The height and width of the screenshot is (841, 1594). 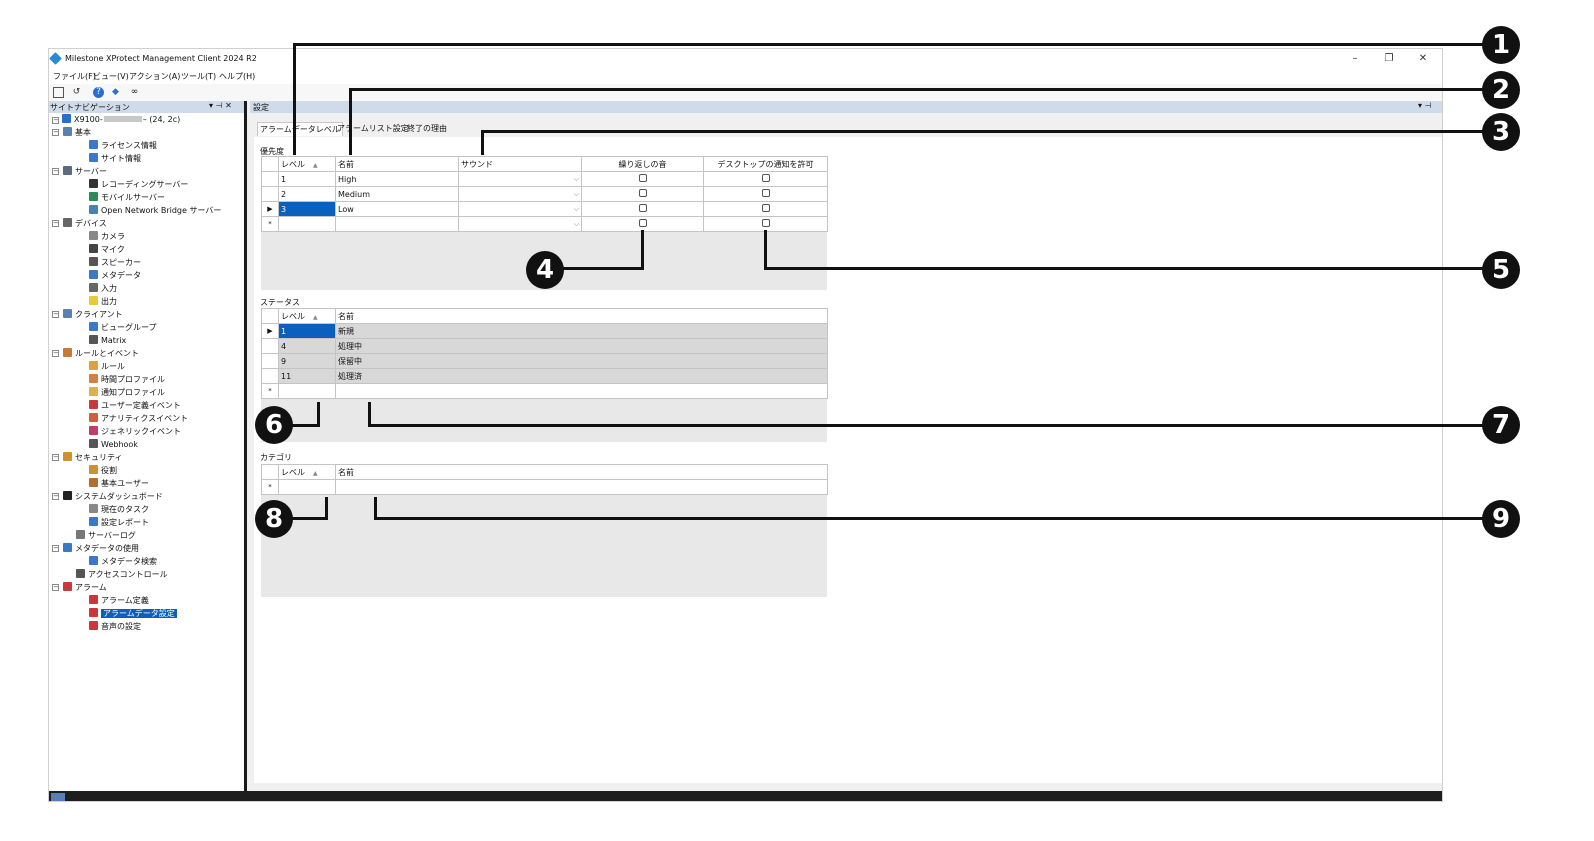 I want to click on table-row: 1 High ⌵, so click(x=544, y=179).